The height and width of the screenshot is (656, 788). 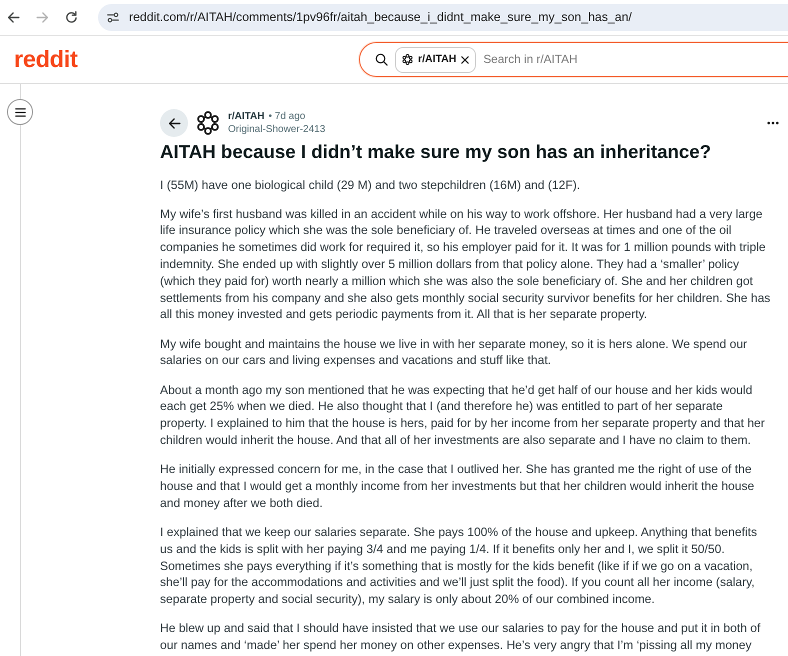 I want to click on post-paragraph: He blew up and said that I should have insisted that we use our salaries to pay for the house and put it in both of our names and ‘made’ her spend her money on other expenses. He’s very angry that I’m ‘pissing all my money, so click(x=461, y=637).